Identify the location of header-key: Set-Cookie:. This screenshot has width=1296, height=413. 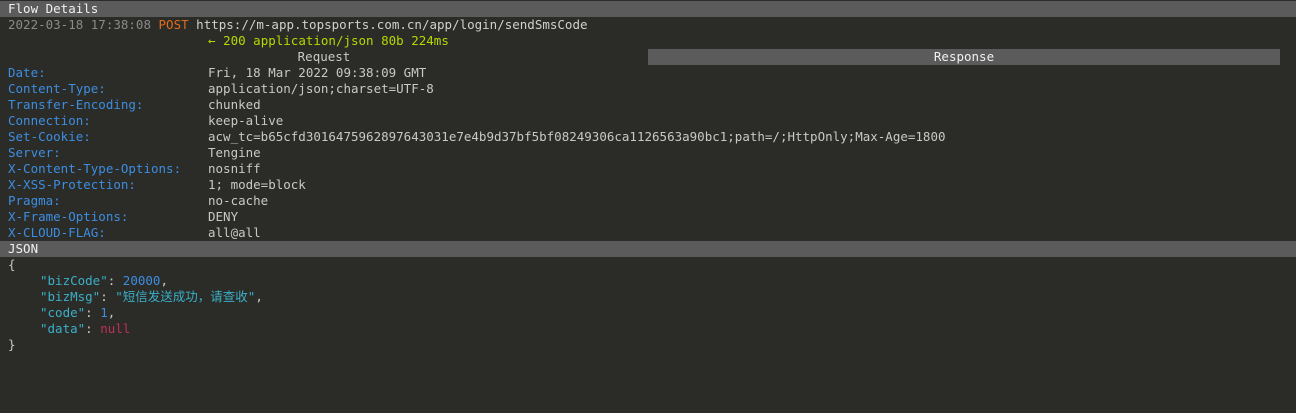
(49, 136).